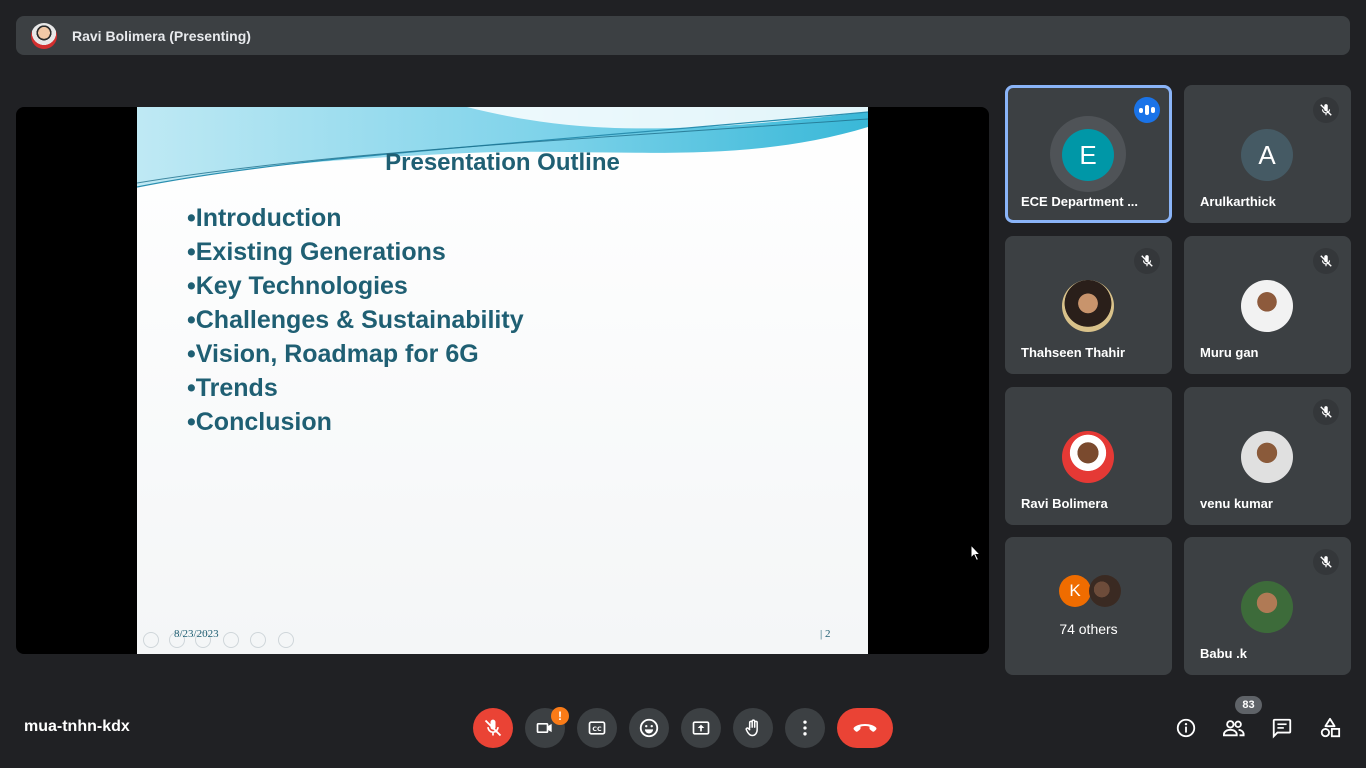 Image resolution: width=1366 pixels, height=768 pixels. What do you see at coordinates (1064, 503) in the screenshot?
I see `participant-name: Ravi Bolimera` at bounding box center [1064, 503].